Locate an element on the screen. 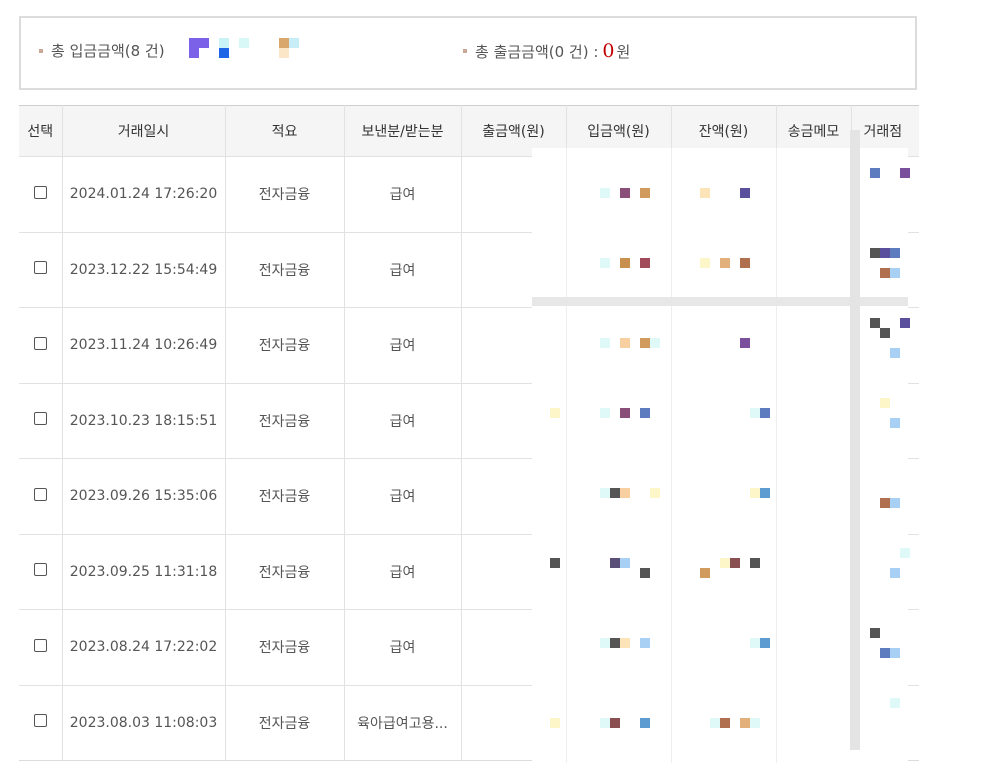  datetime-cell: 2023.08.24 17:22:02 is located at coordinates (144, 647).